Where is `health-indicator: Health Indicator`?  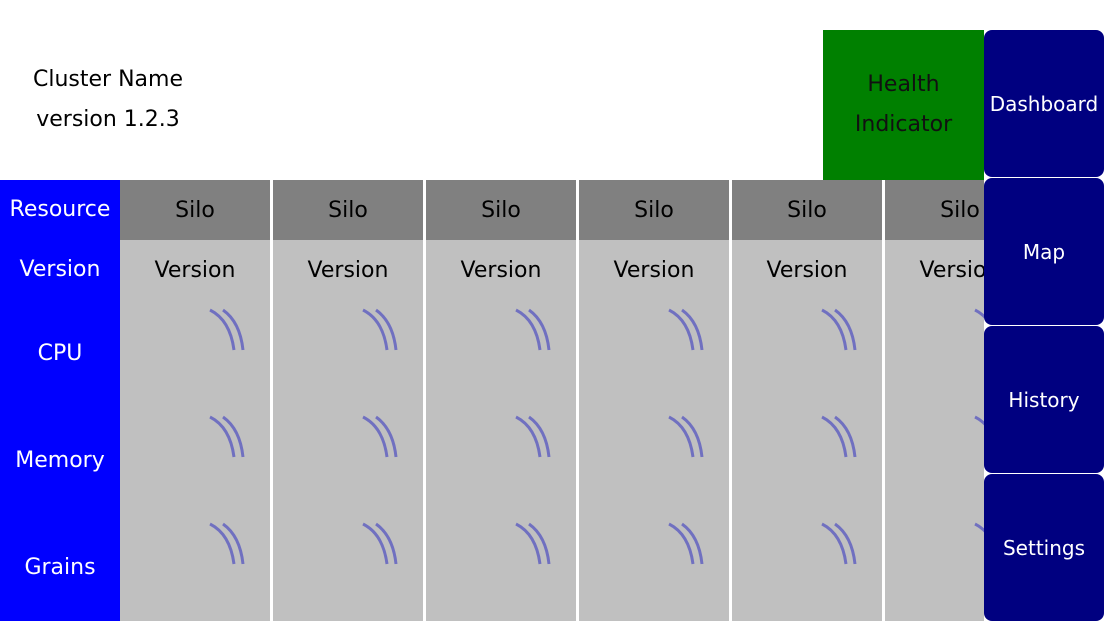 health-indicator: Health Indicator is located at coordinates (903, 105).